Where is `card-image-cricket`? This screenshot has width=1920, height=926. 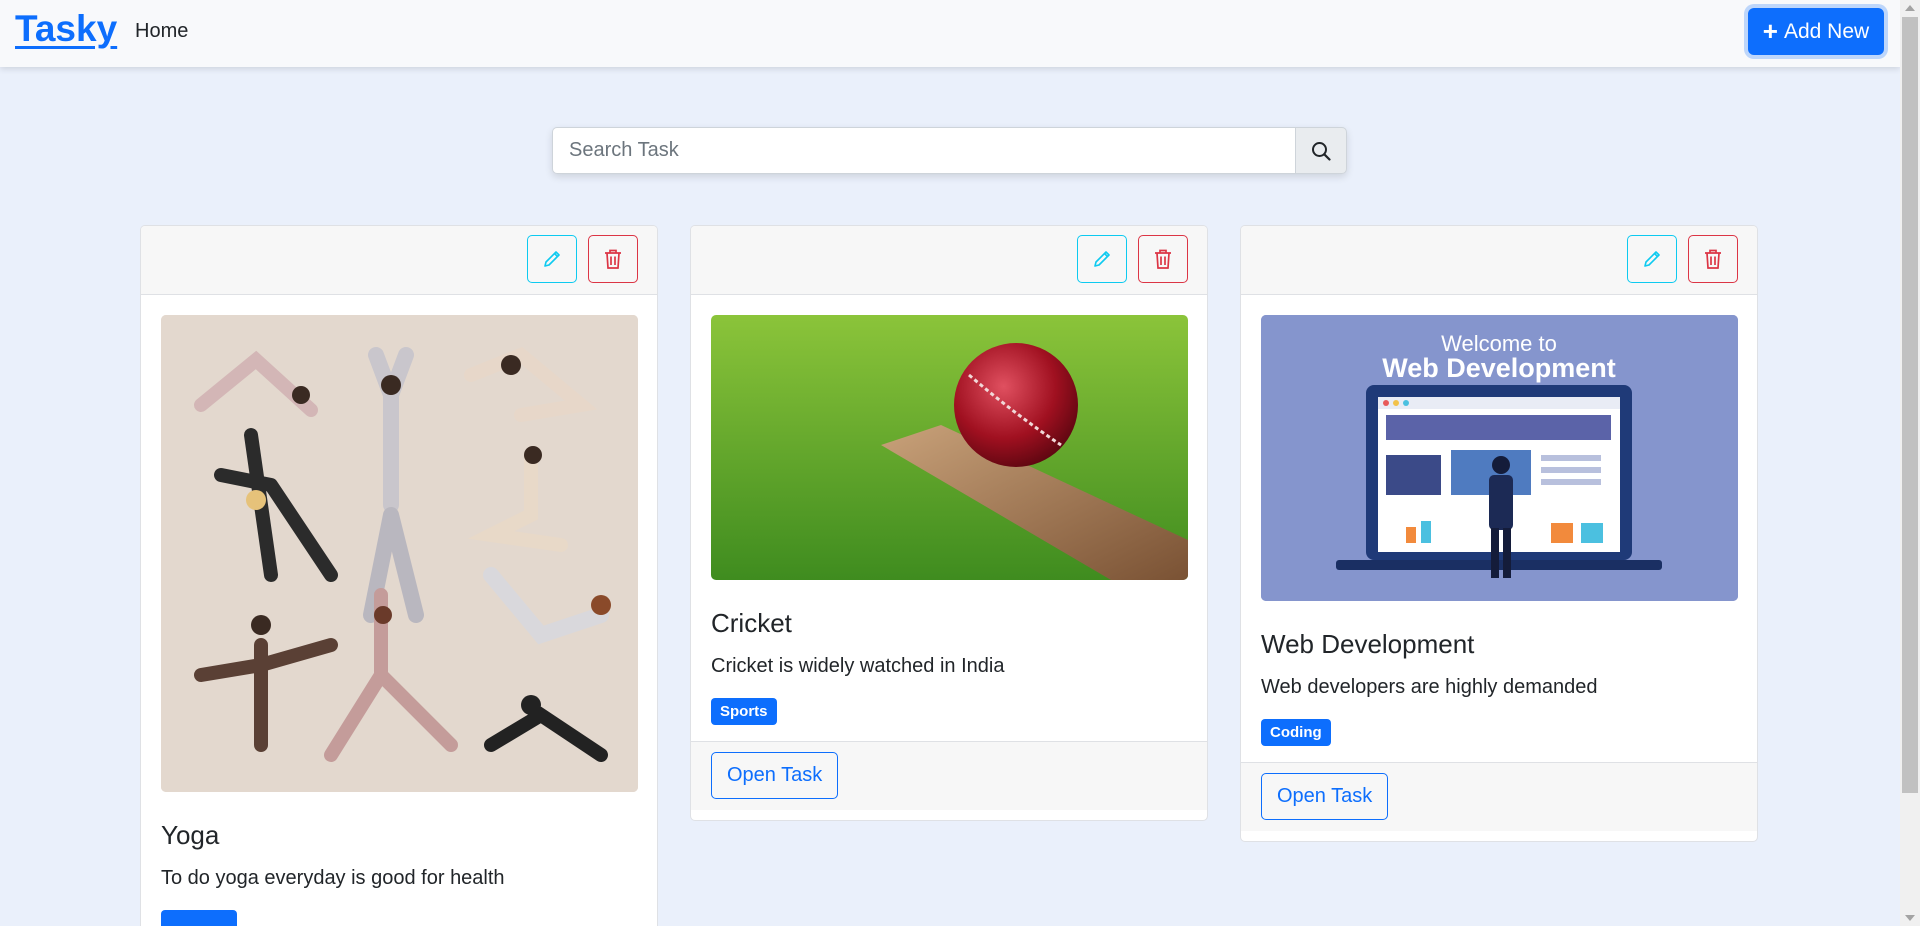 card-image-cricket is located at coordinates (949, 447).